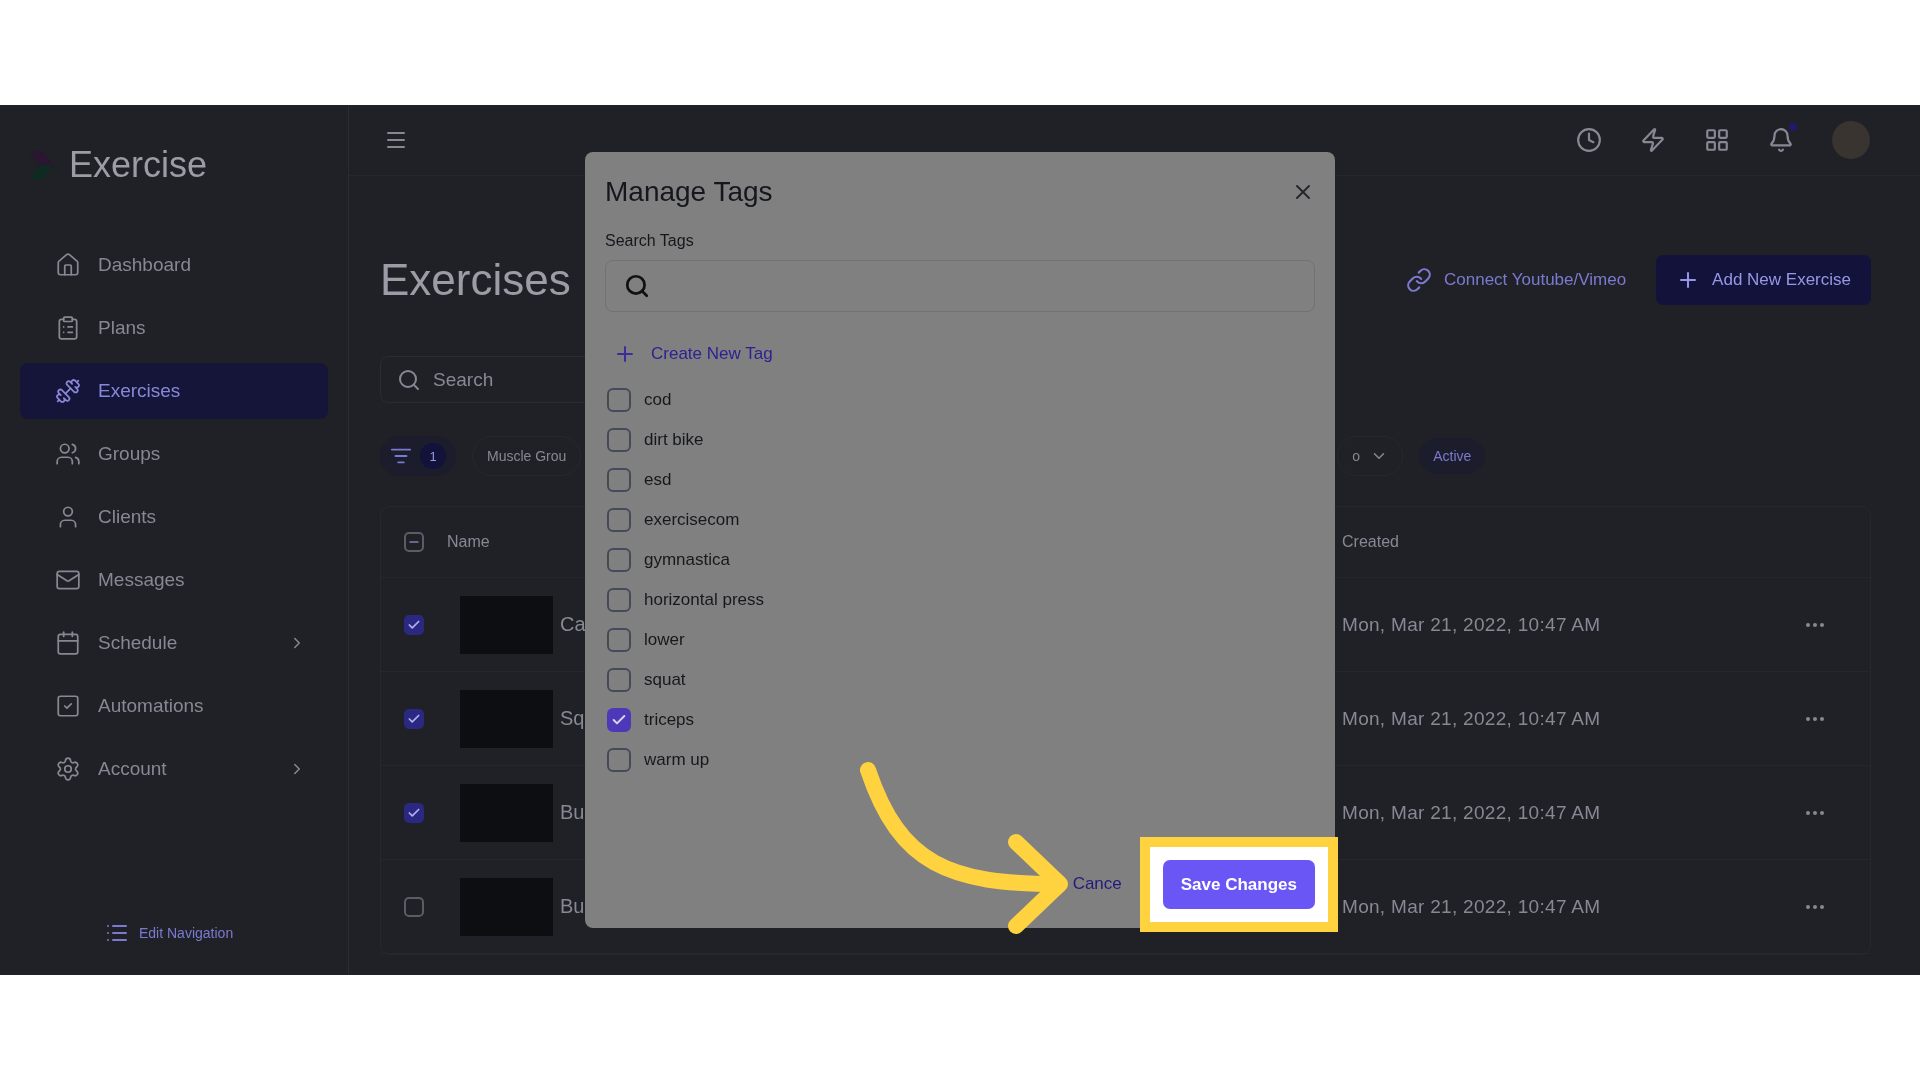 The image size is (1920, 1080). Describe the element at coordinates (1370, 542) in the screenshot. I see `column-header: Created` at that location.